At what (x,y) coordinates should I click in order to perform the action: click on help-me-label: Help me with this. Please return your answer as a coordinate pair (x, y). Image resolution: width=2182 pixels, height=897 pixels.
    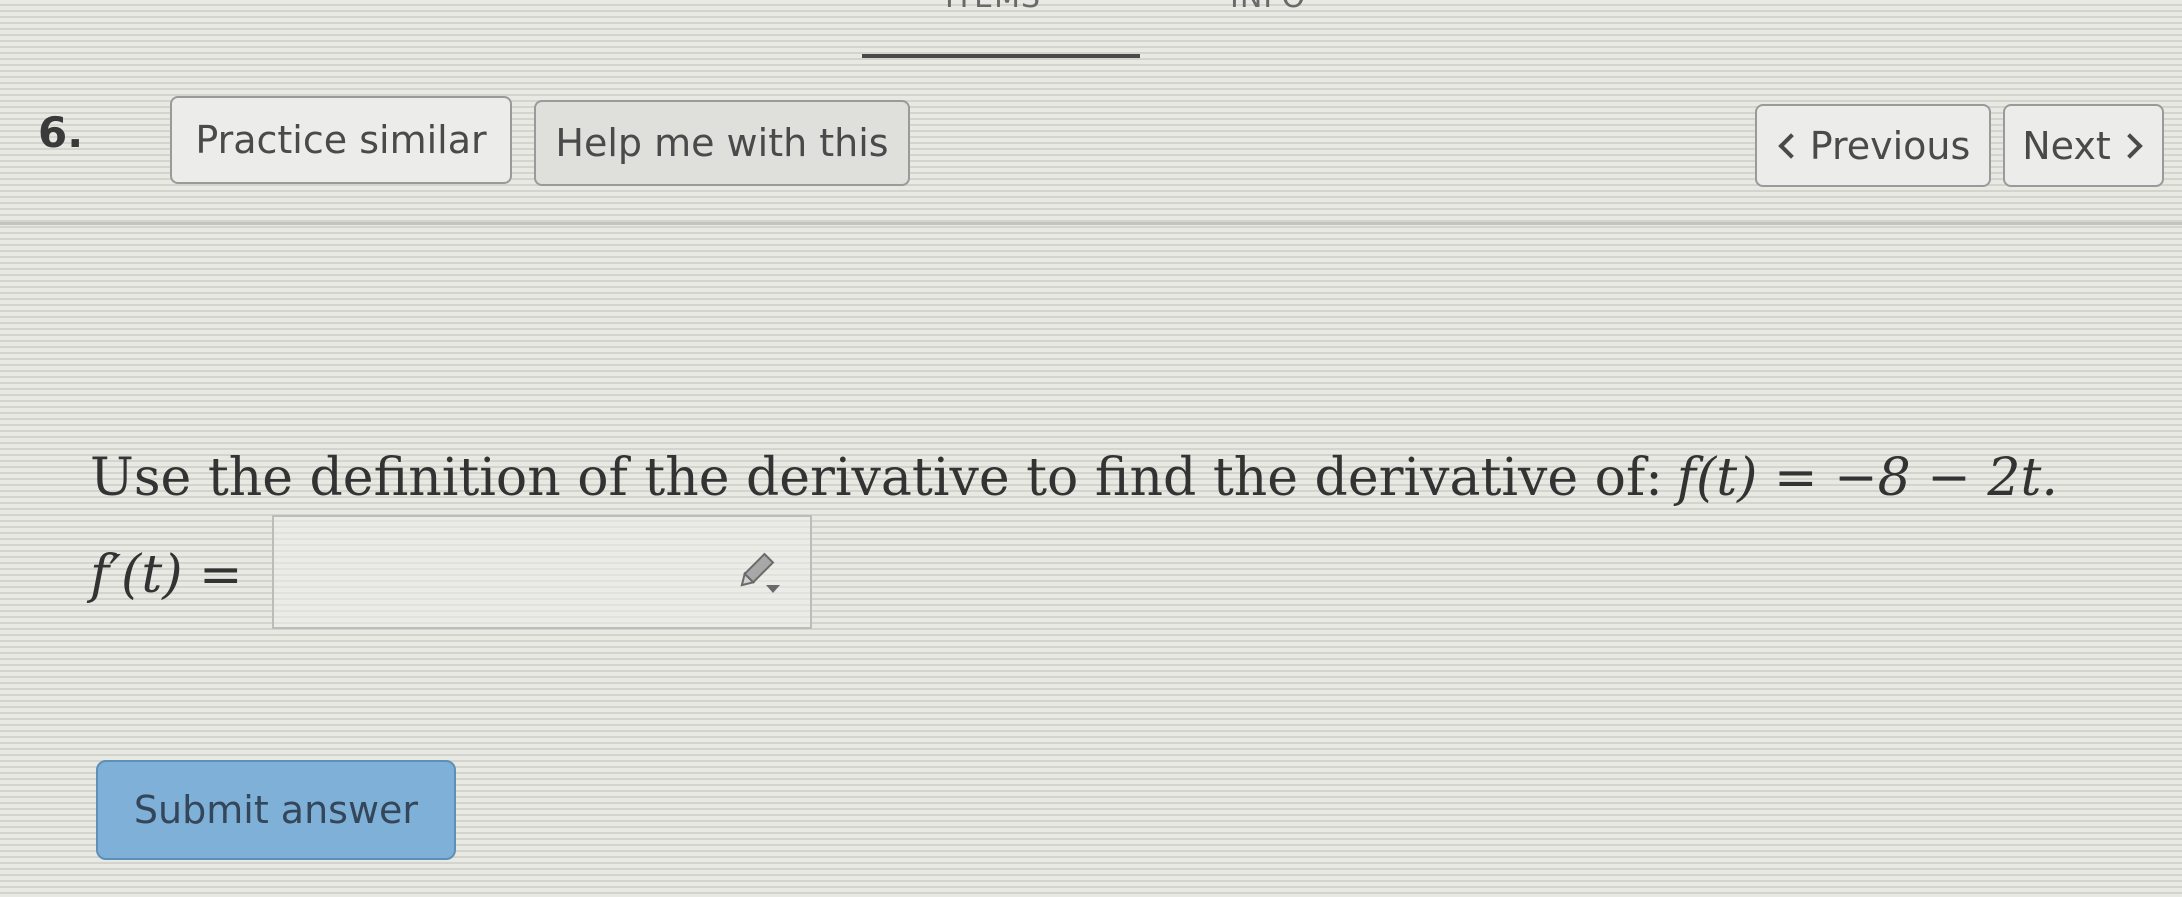
    Looking at the image, I should click on (722, 143).